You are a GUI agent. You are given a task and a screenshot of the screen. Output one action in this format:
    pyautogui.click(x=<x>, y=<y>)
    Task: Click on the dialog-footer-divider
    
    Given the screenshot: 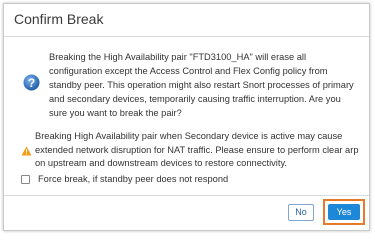 What is the action you would take?
    pyautogui.click(x=186, y=195)
    